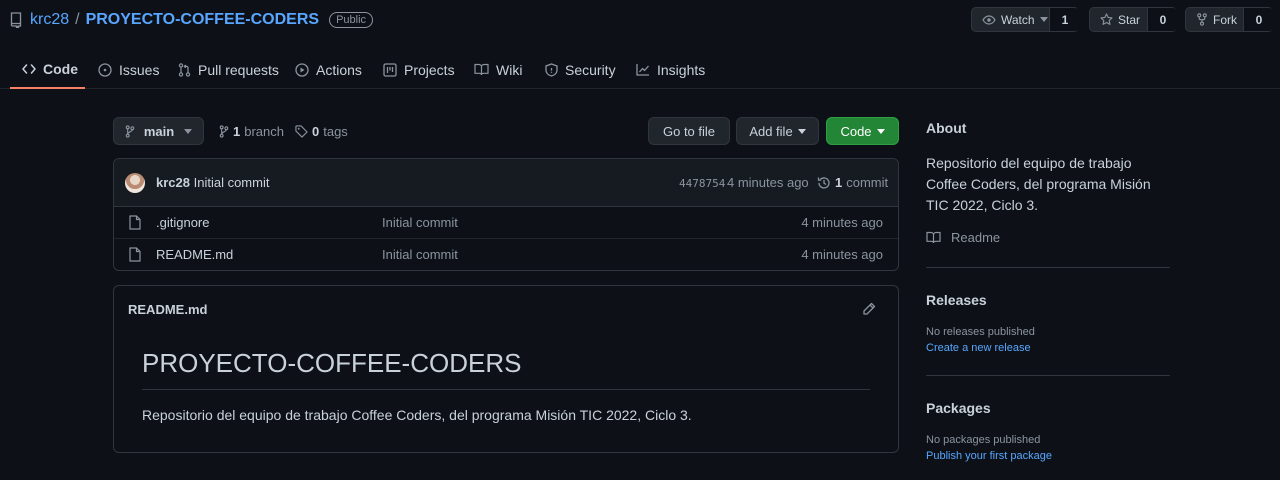  I want to click on code-button-label: Code, so click(856, 131).